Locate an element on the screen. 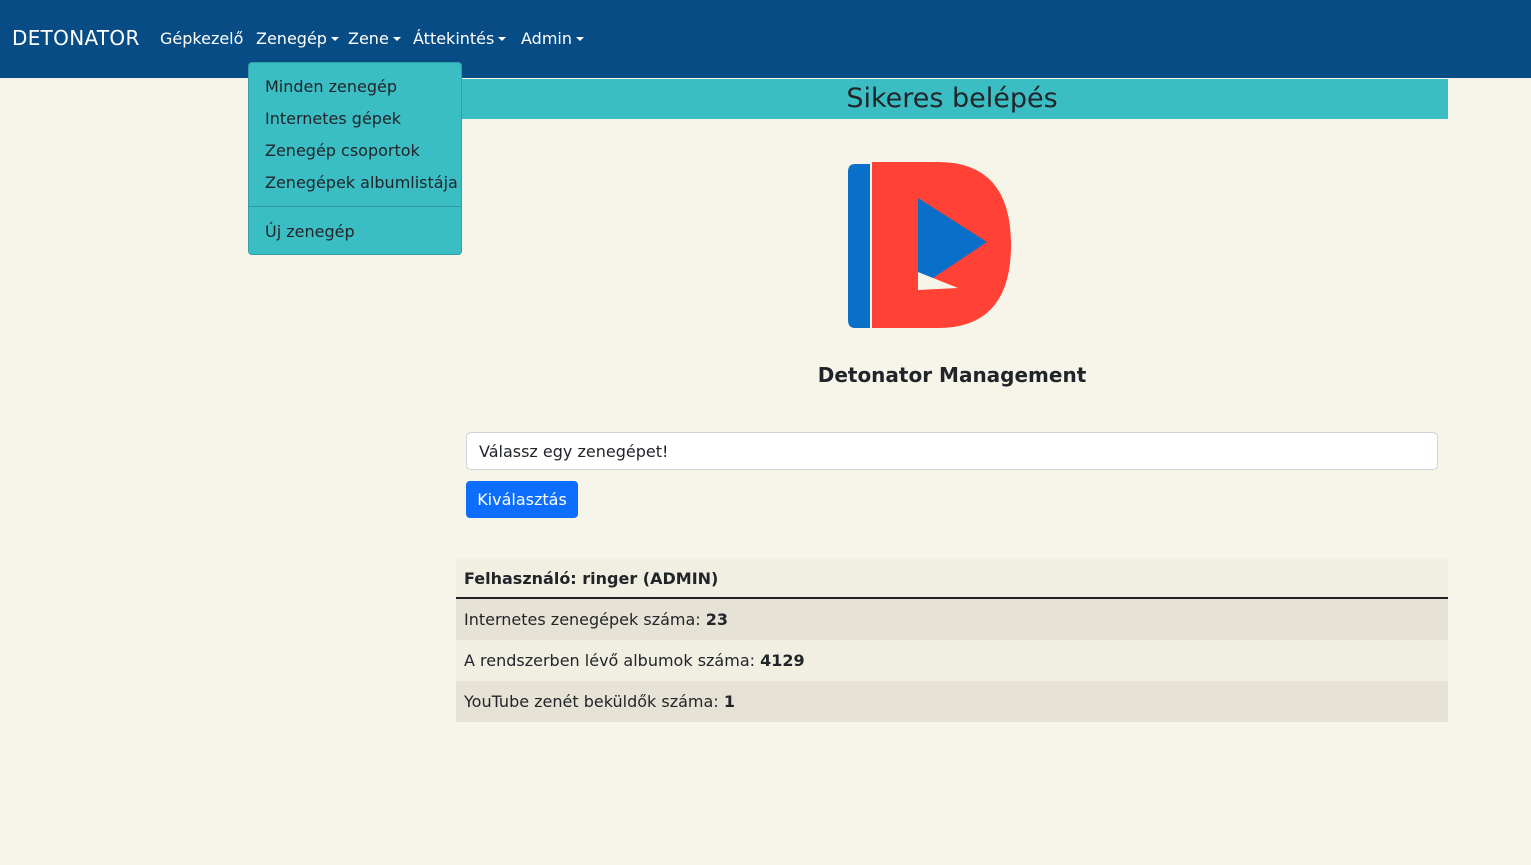  select-value: Válassz egy zenegépet! is located at coordinates (574, 451).